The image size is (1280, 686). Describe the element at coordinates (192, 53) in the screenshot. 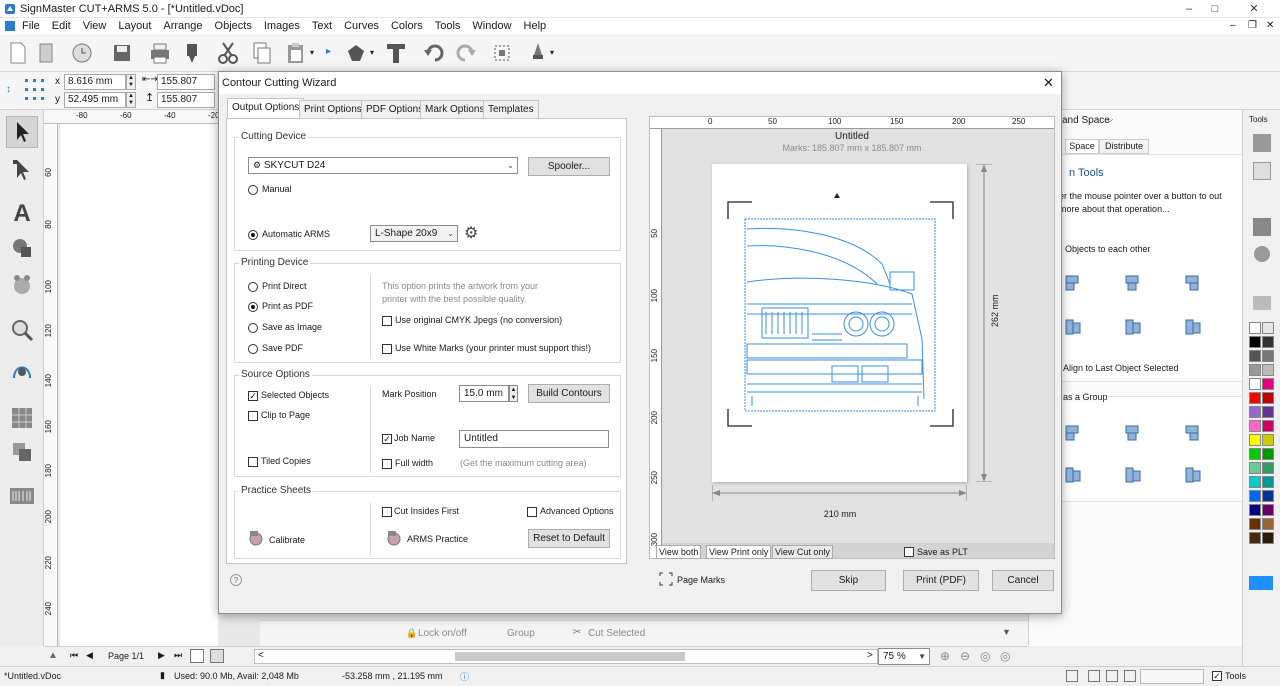

I see `cut-device-icon` at that location.